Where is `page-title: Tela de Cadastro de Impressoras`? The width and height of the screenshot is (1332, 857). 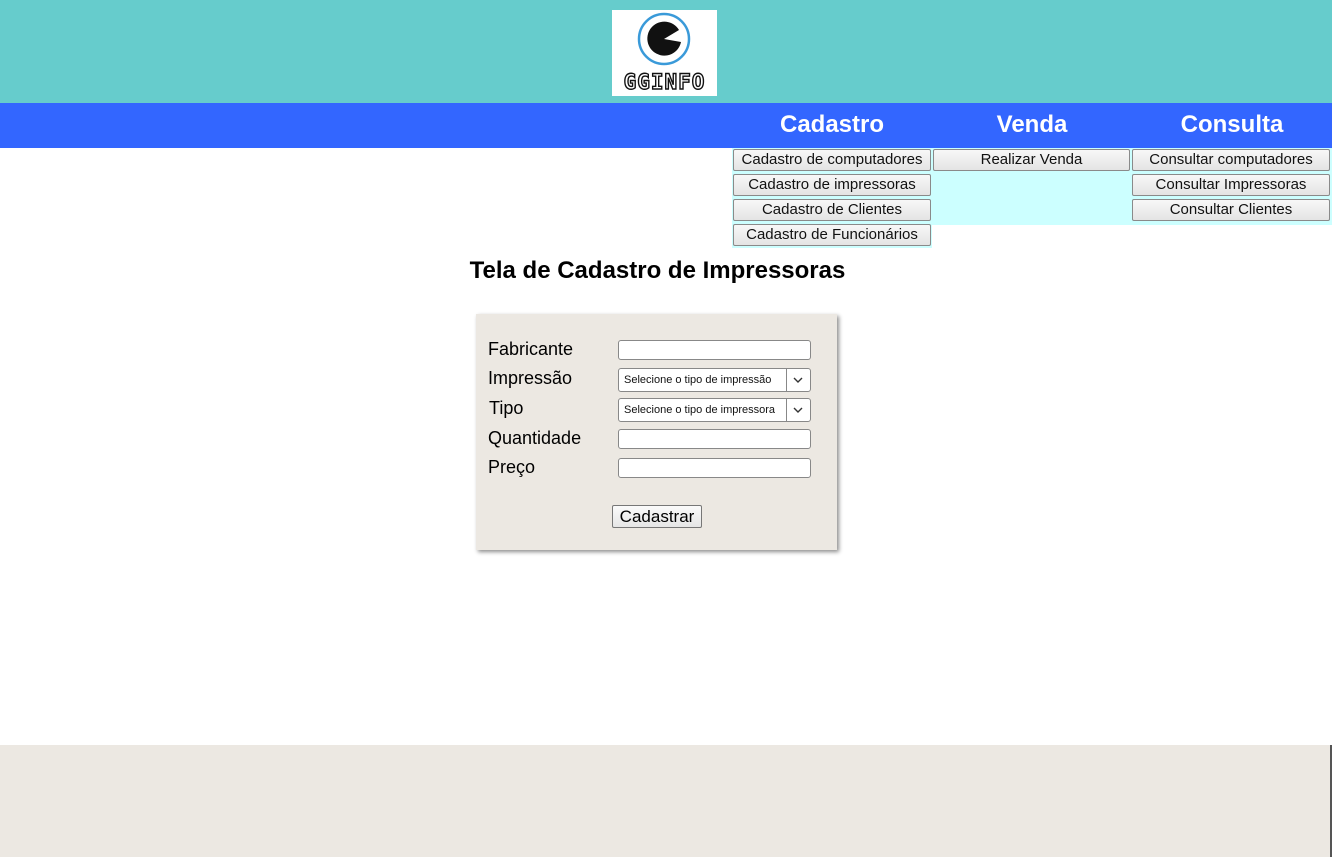
page-title: Tela de Cadastro de Impressoras is located at coordinates (657, 270).